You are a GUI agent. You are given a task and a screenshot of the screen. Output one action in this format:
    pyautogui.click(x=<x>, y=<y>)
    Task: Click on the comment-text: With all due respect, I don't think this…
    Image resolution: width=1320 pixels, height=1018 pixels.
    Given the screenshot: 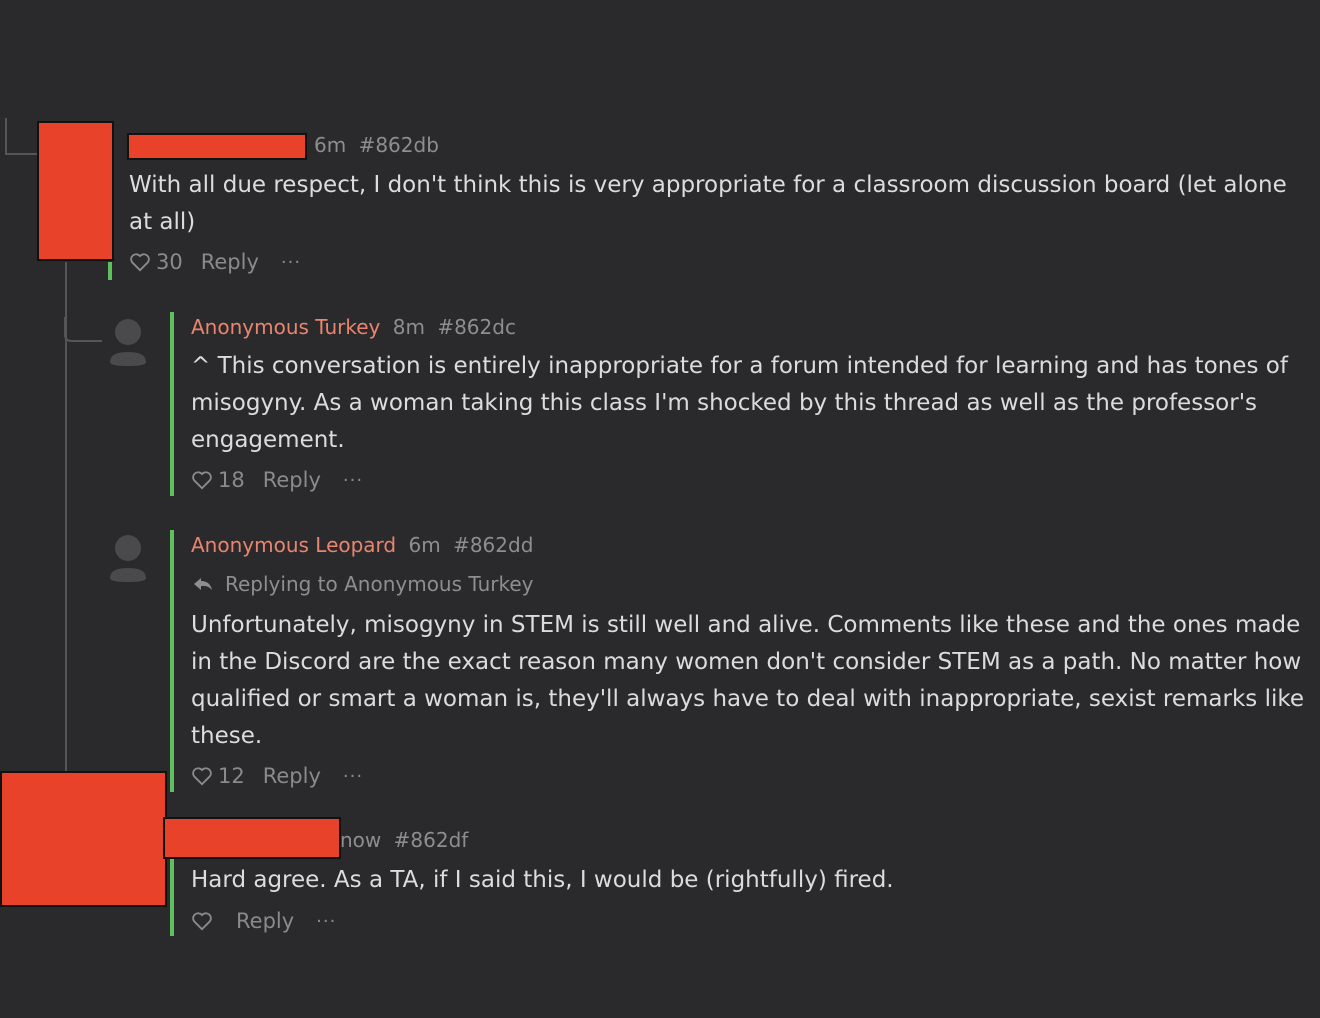 What is the action you would take?
    pyautogui.click(x=708, y=203)
    